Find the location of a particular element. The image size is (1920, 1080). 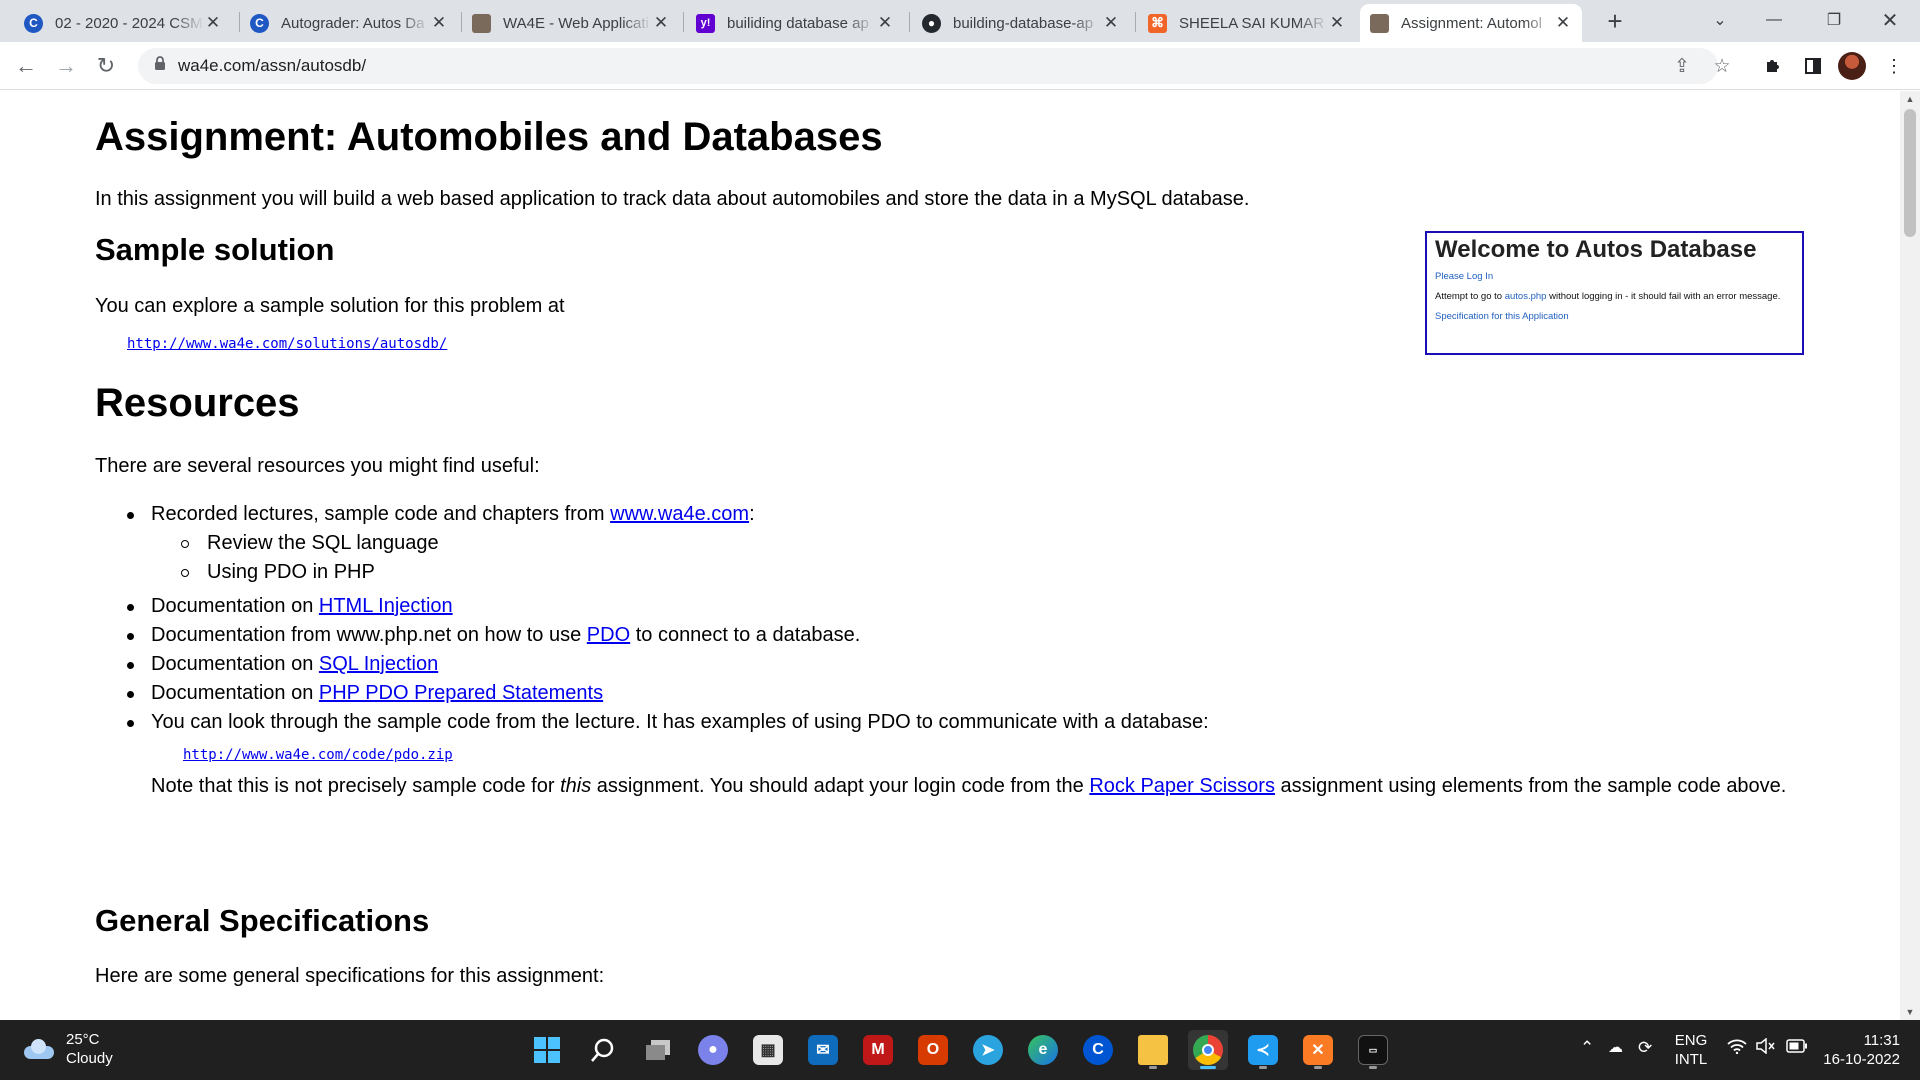

pdo-zip-link: http://www.wa4e.com/code/pdo.zip is located at coordinates (318, 755).